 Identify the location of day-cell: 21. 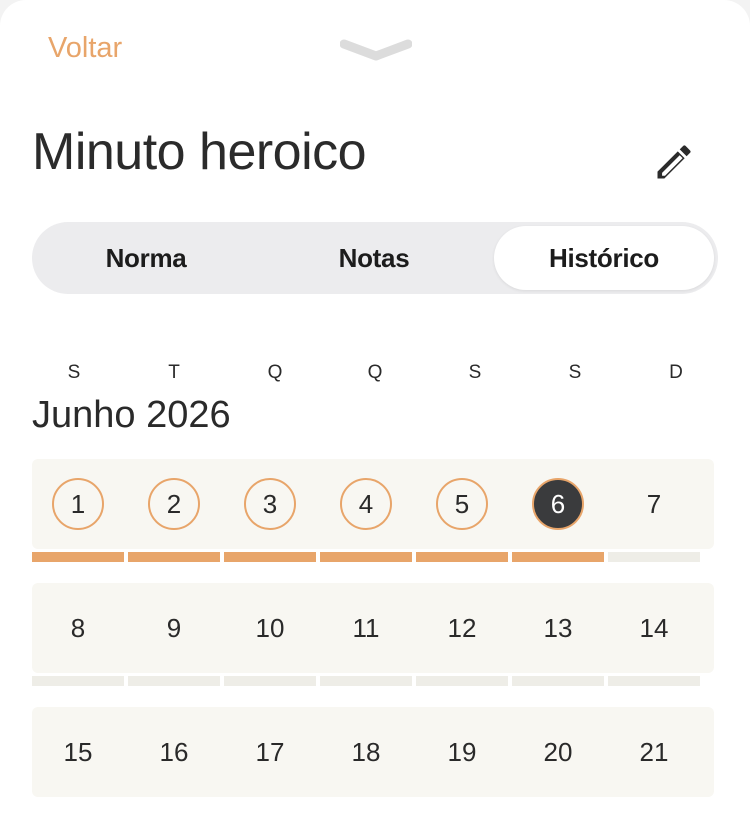
(654, 752).